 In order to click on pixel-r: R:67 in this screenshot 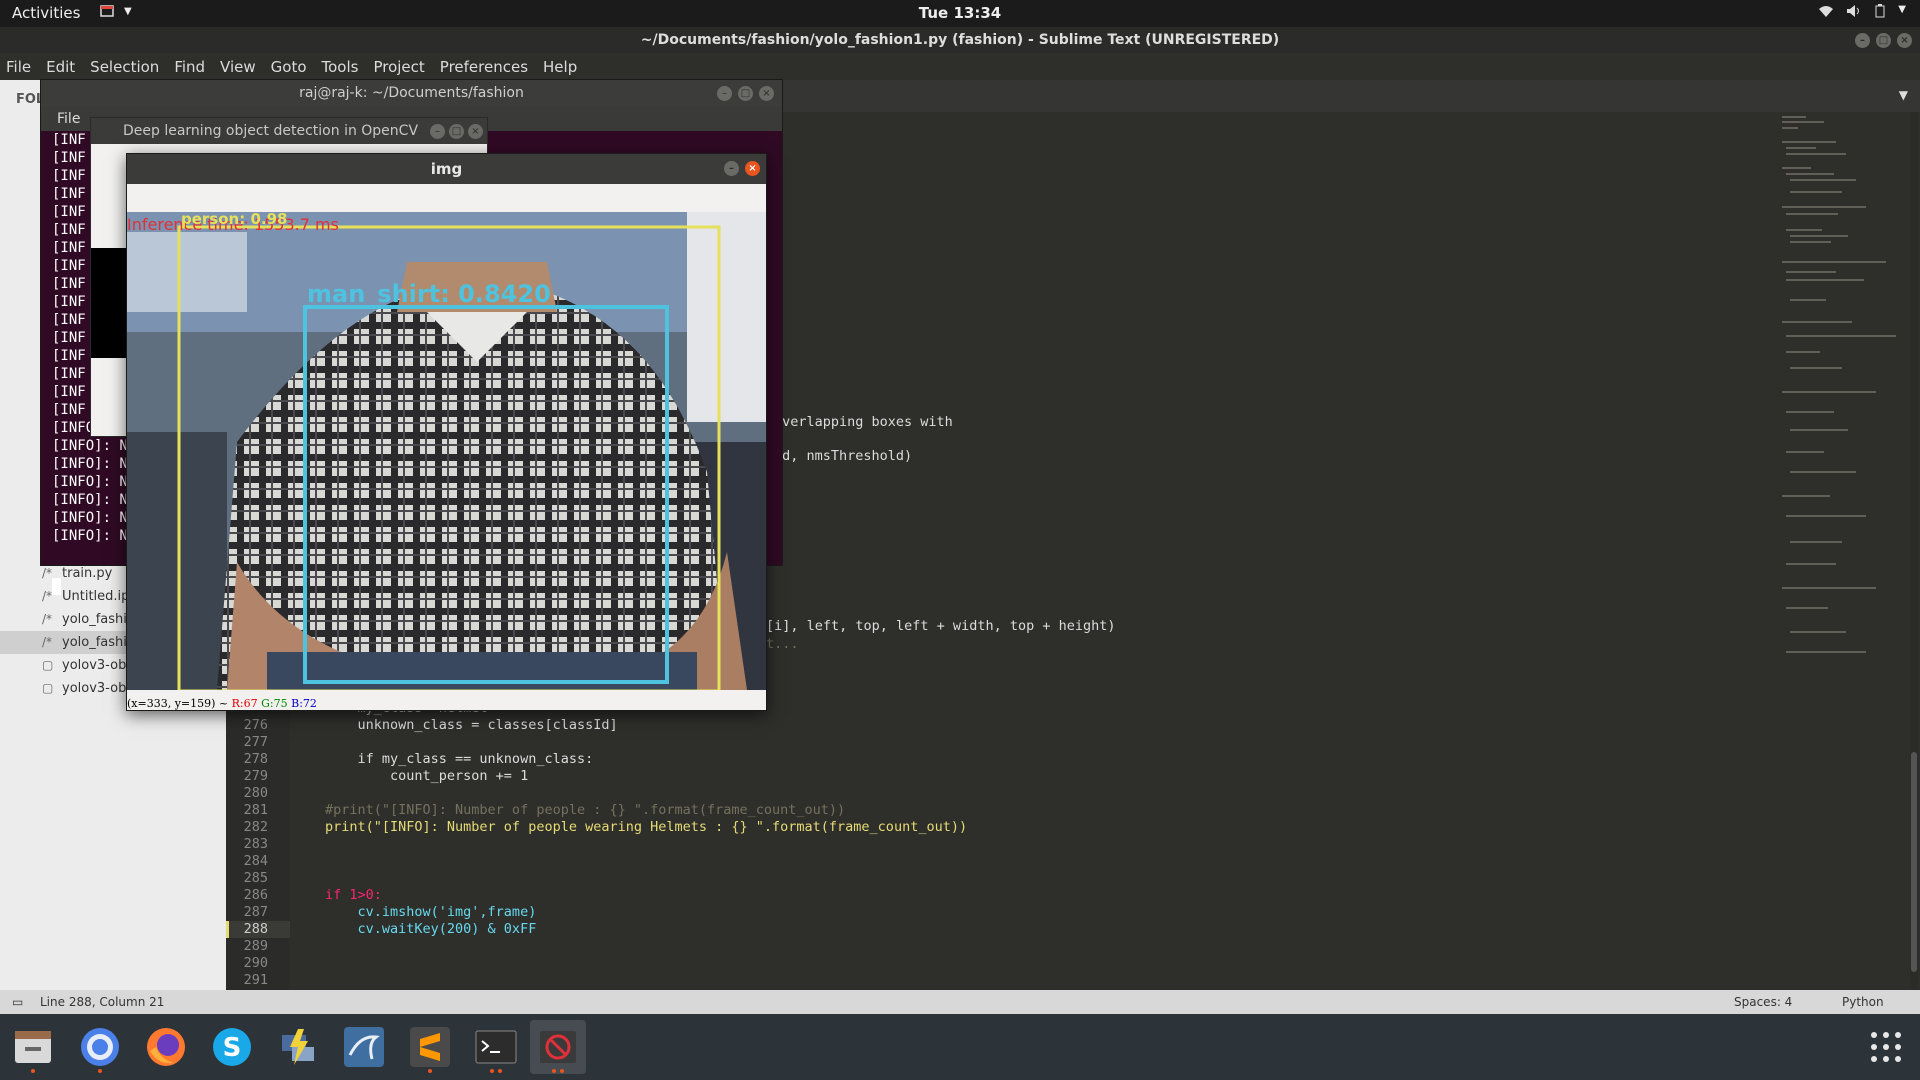, I will do `click(244, 703)`.